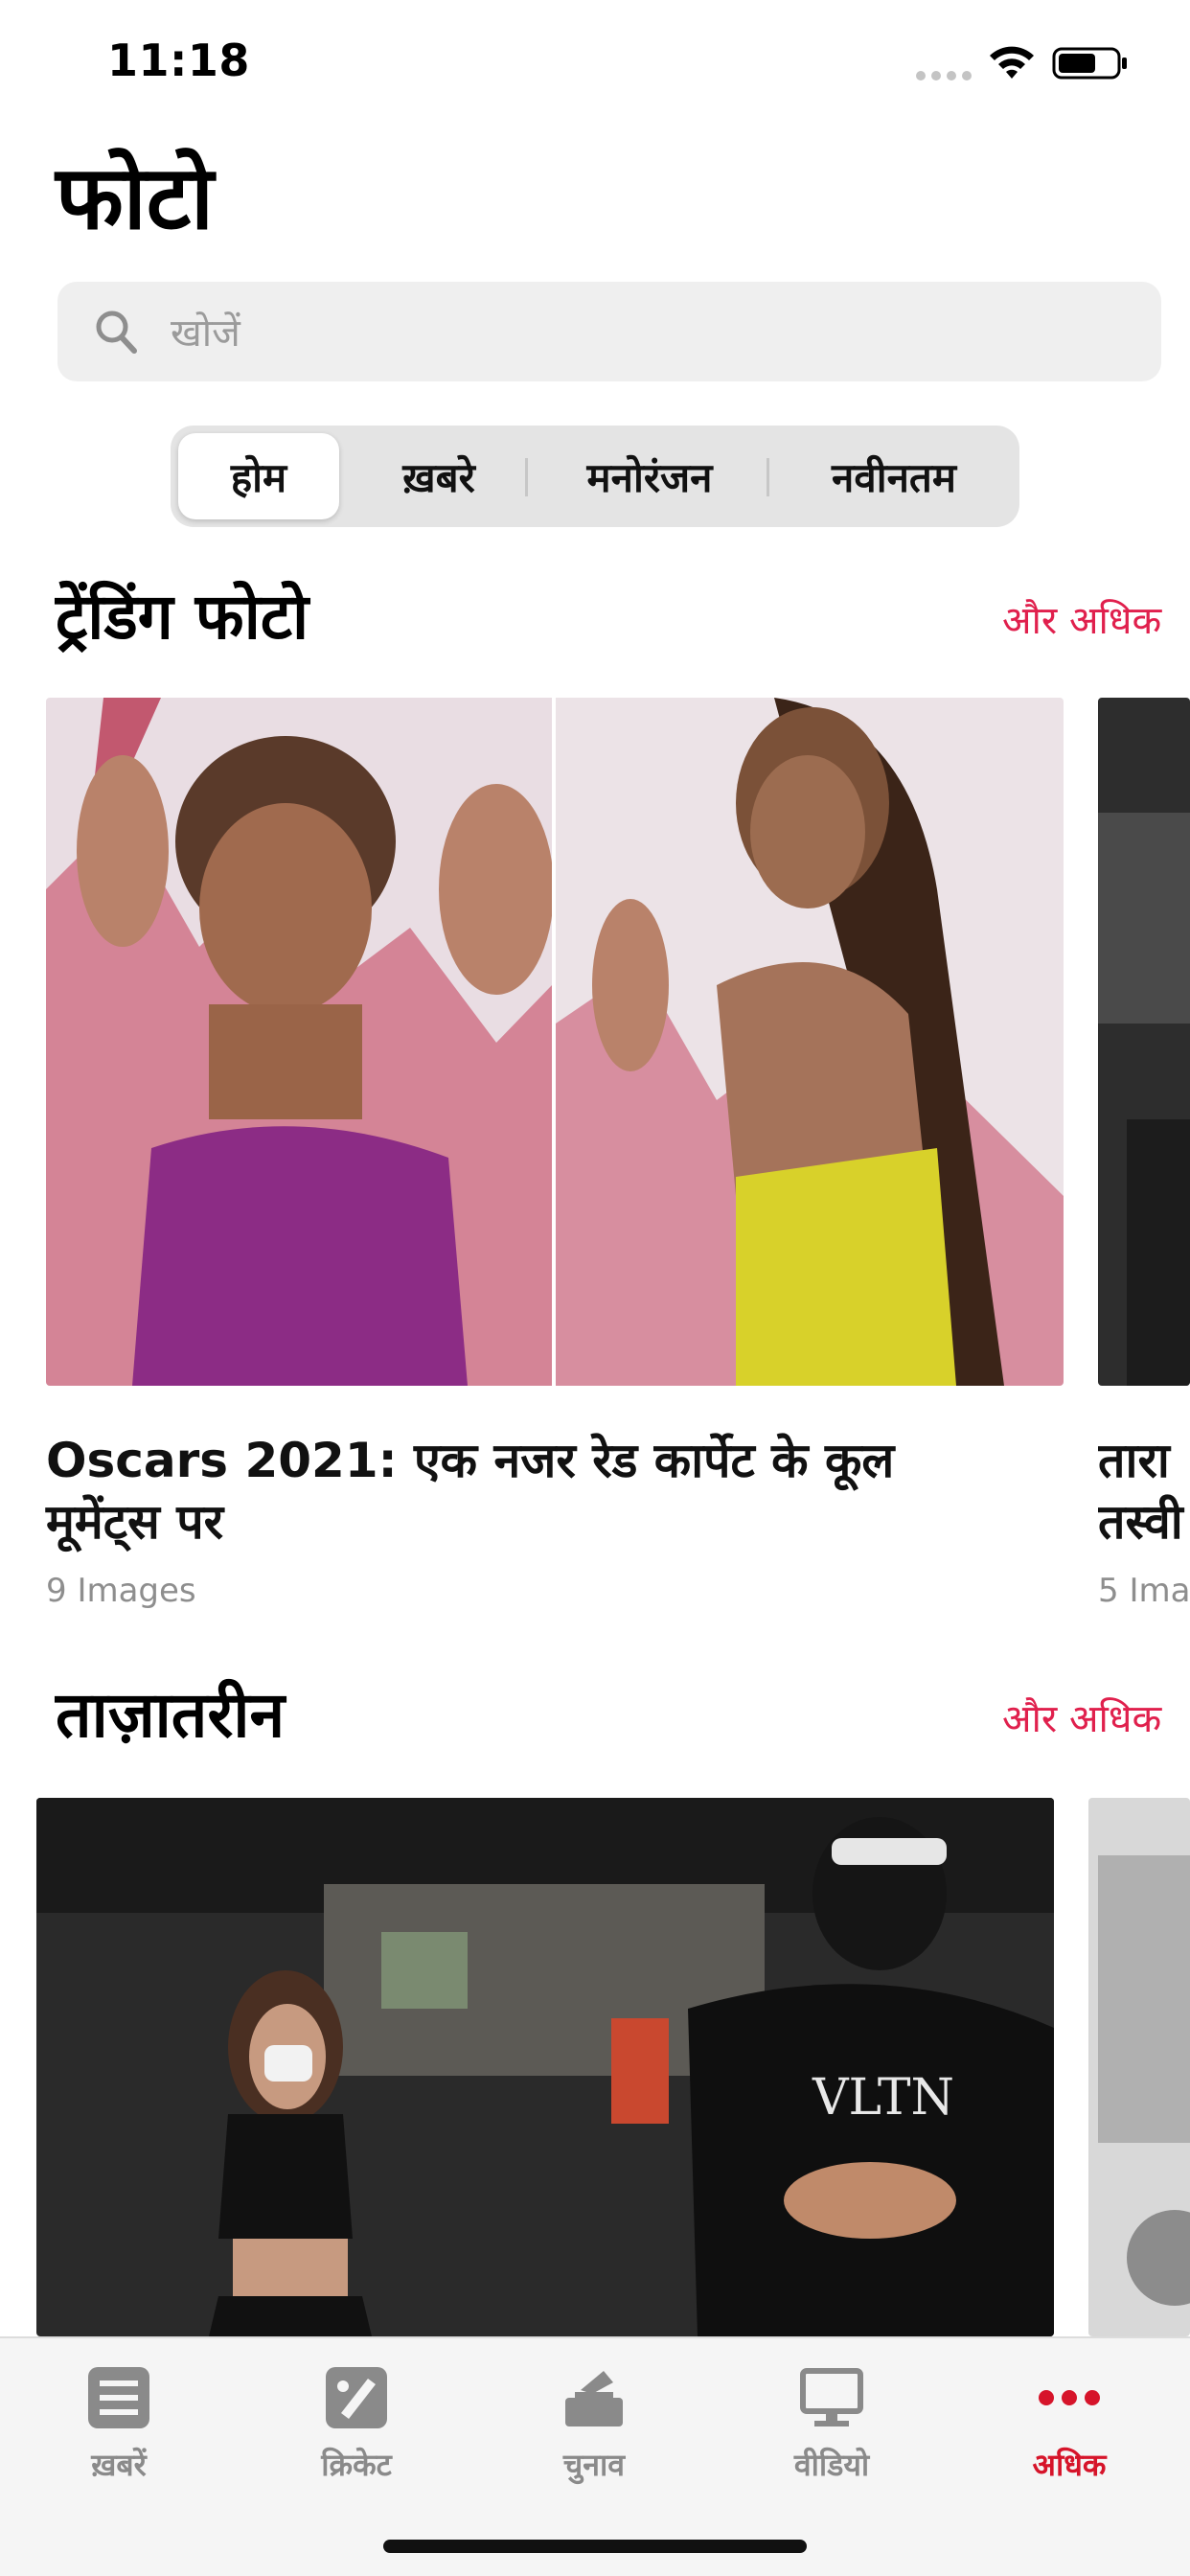 The image size is (1190, 2576). I want to click on more-icon, so click(1070, 2397).